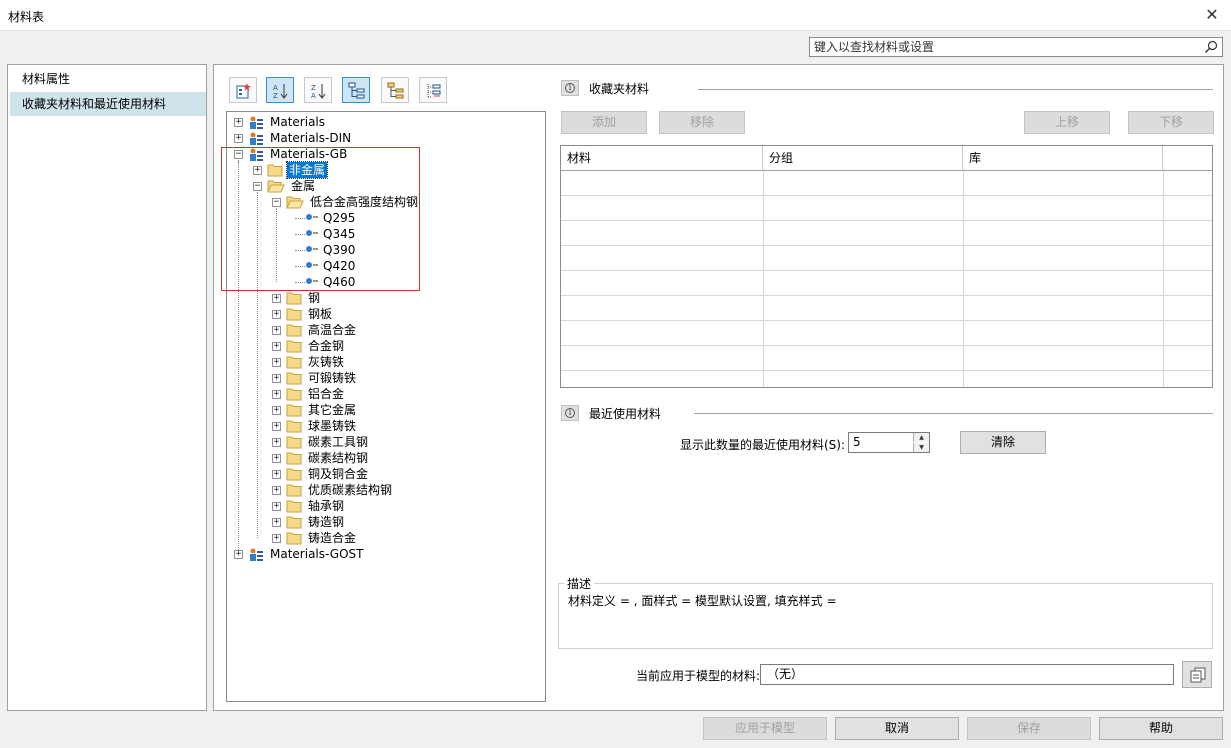  I want to click on sort-descending-button: Z A, so click(318, 90).